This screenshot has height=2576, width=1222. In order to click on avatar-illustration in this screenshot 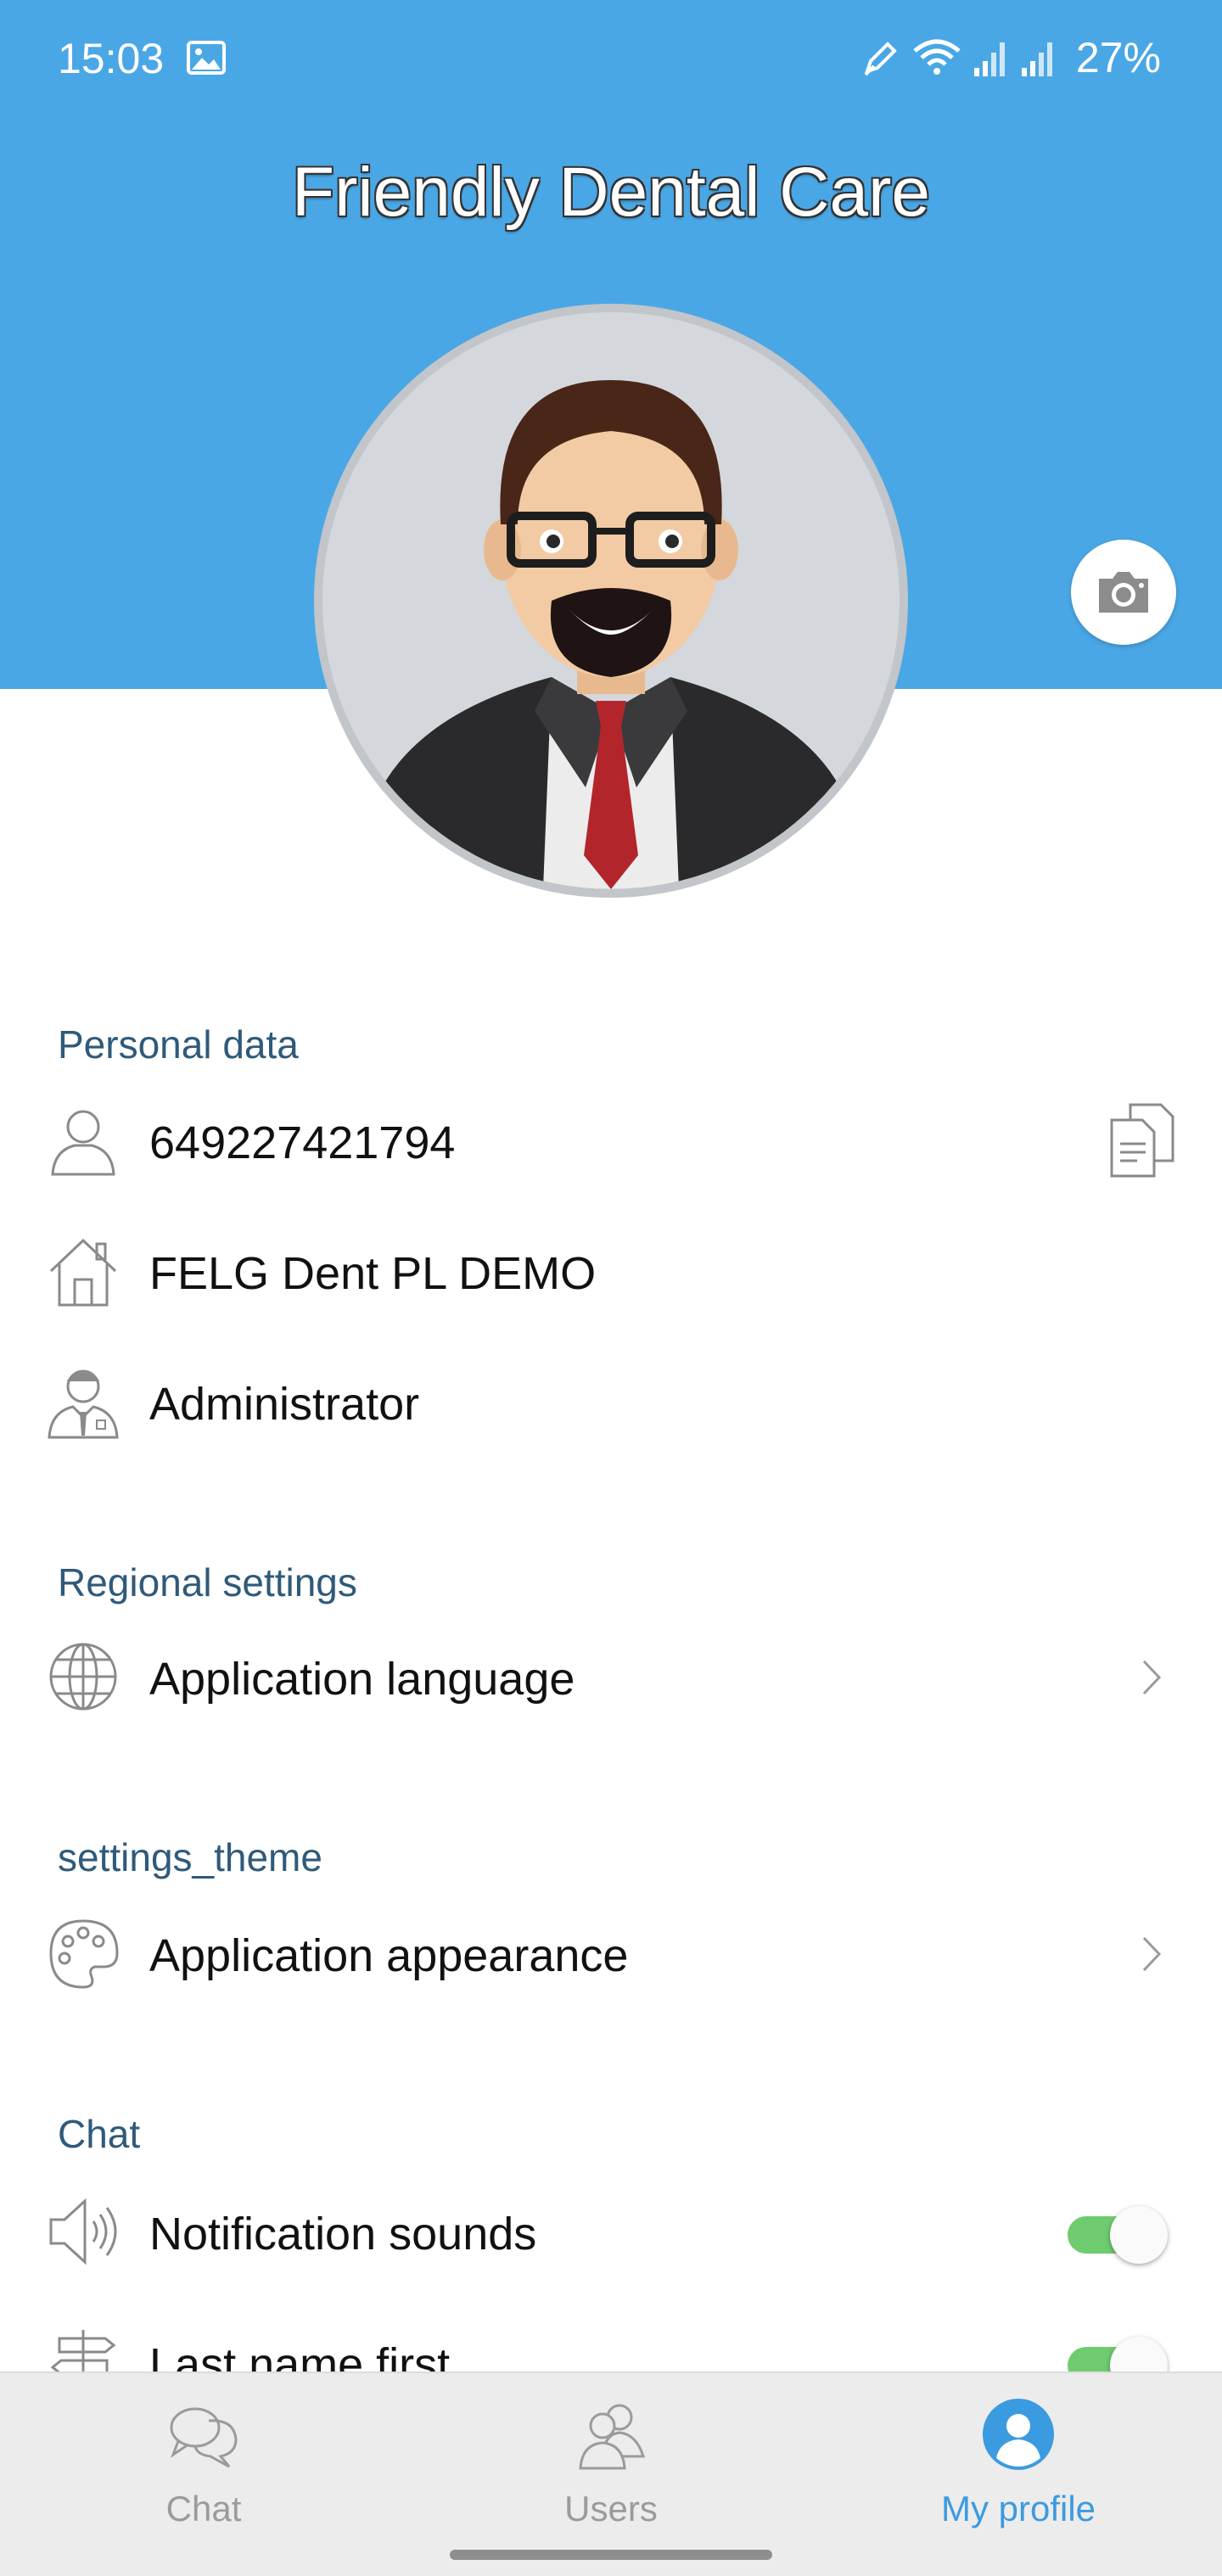, I will do `click(611, 634)`.